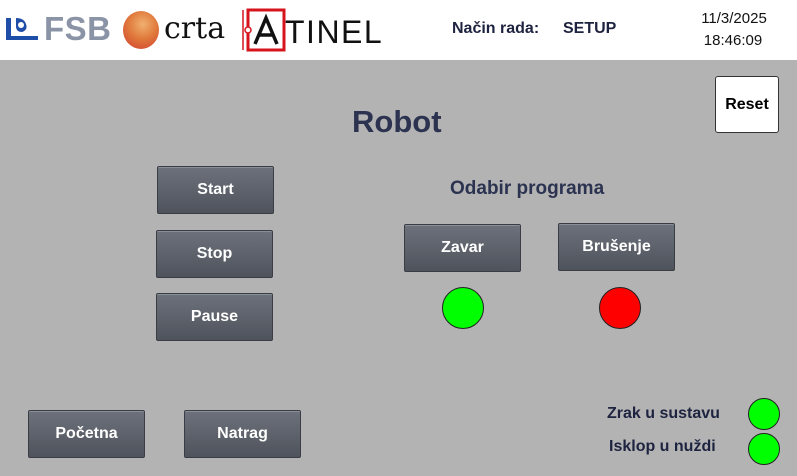 The height and width of the screenshot is (476, 797). I want to click on emergency-stop-label: Isklop u nuždi, so click(662, 446).